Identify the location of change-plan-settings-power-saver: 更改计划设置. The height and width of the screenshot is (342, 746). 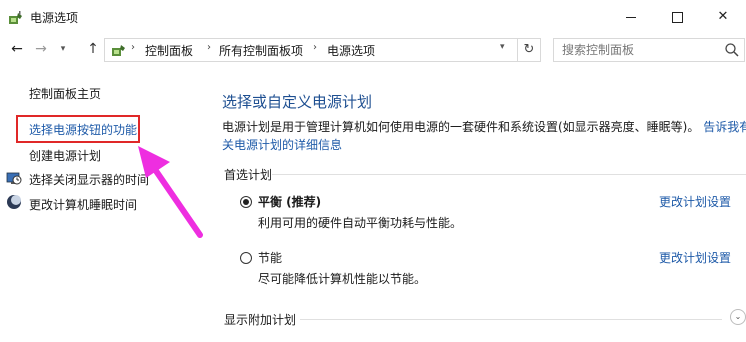
(695, 257).